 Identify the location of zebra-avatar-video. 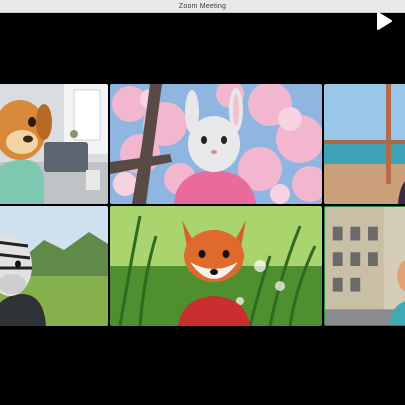
(54, 266).